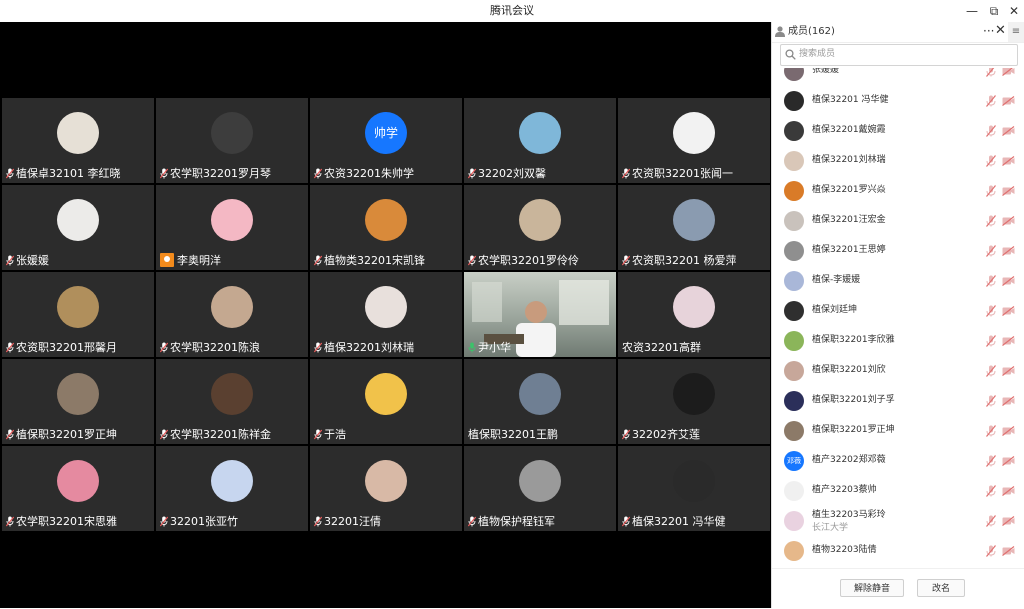 The width and height of the screenshot is (1024, 609). I want to click on participant-tile: 帅学 农资32201朱帅学, so click(386, 140).